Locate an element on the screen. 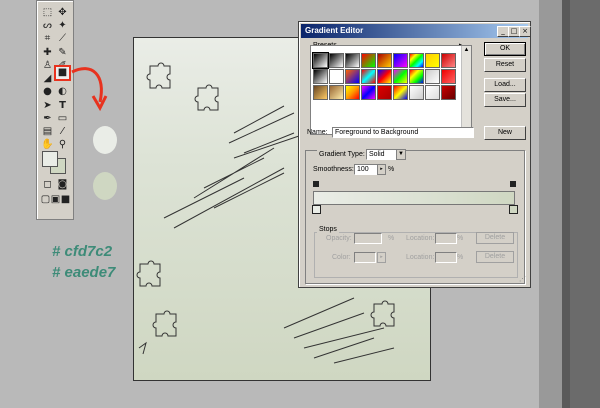 The width and height of the screenshot is (600, 408). screen-mode-3-icon: ■ is located at coordinates (65, 200).